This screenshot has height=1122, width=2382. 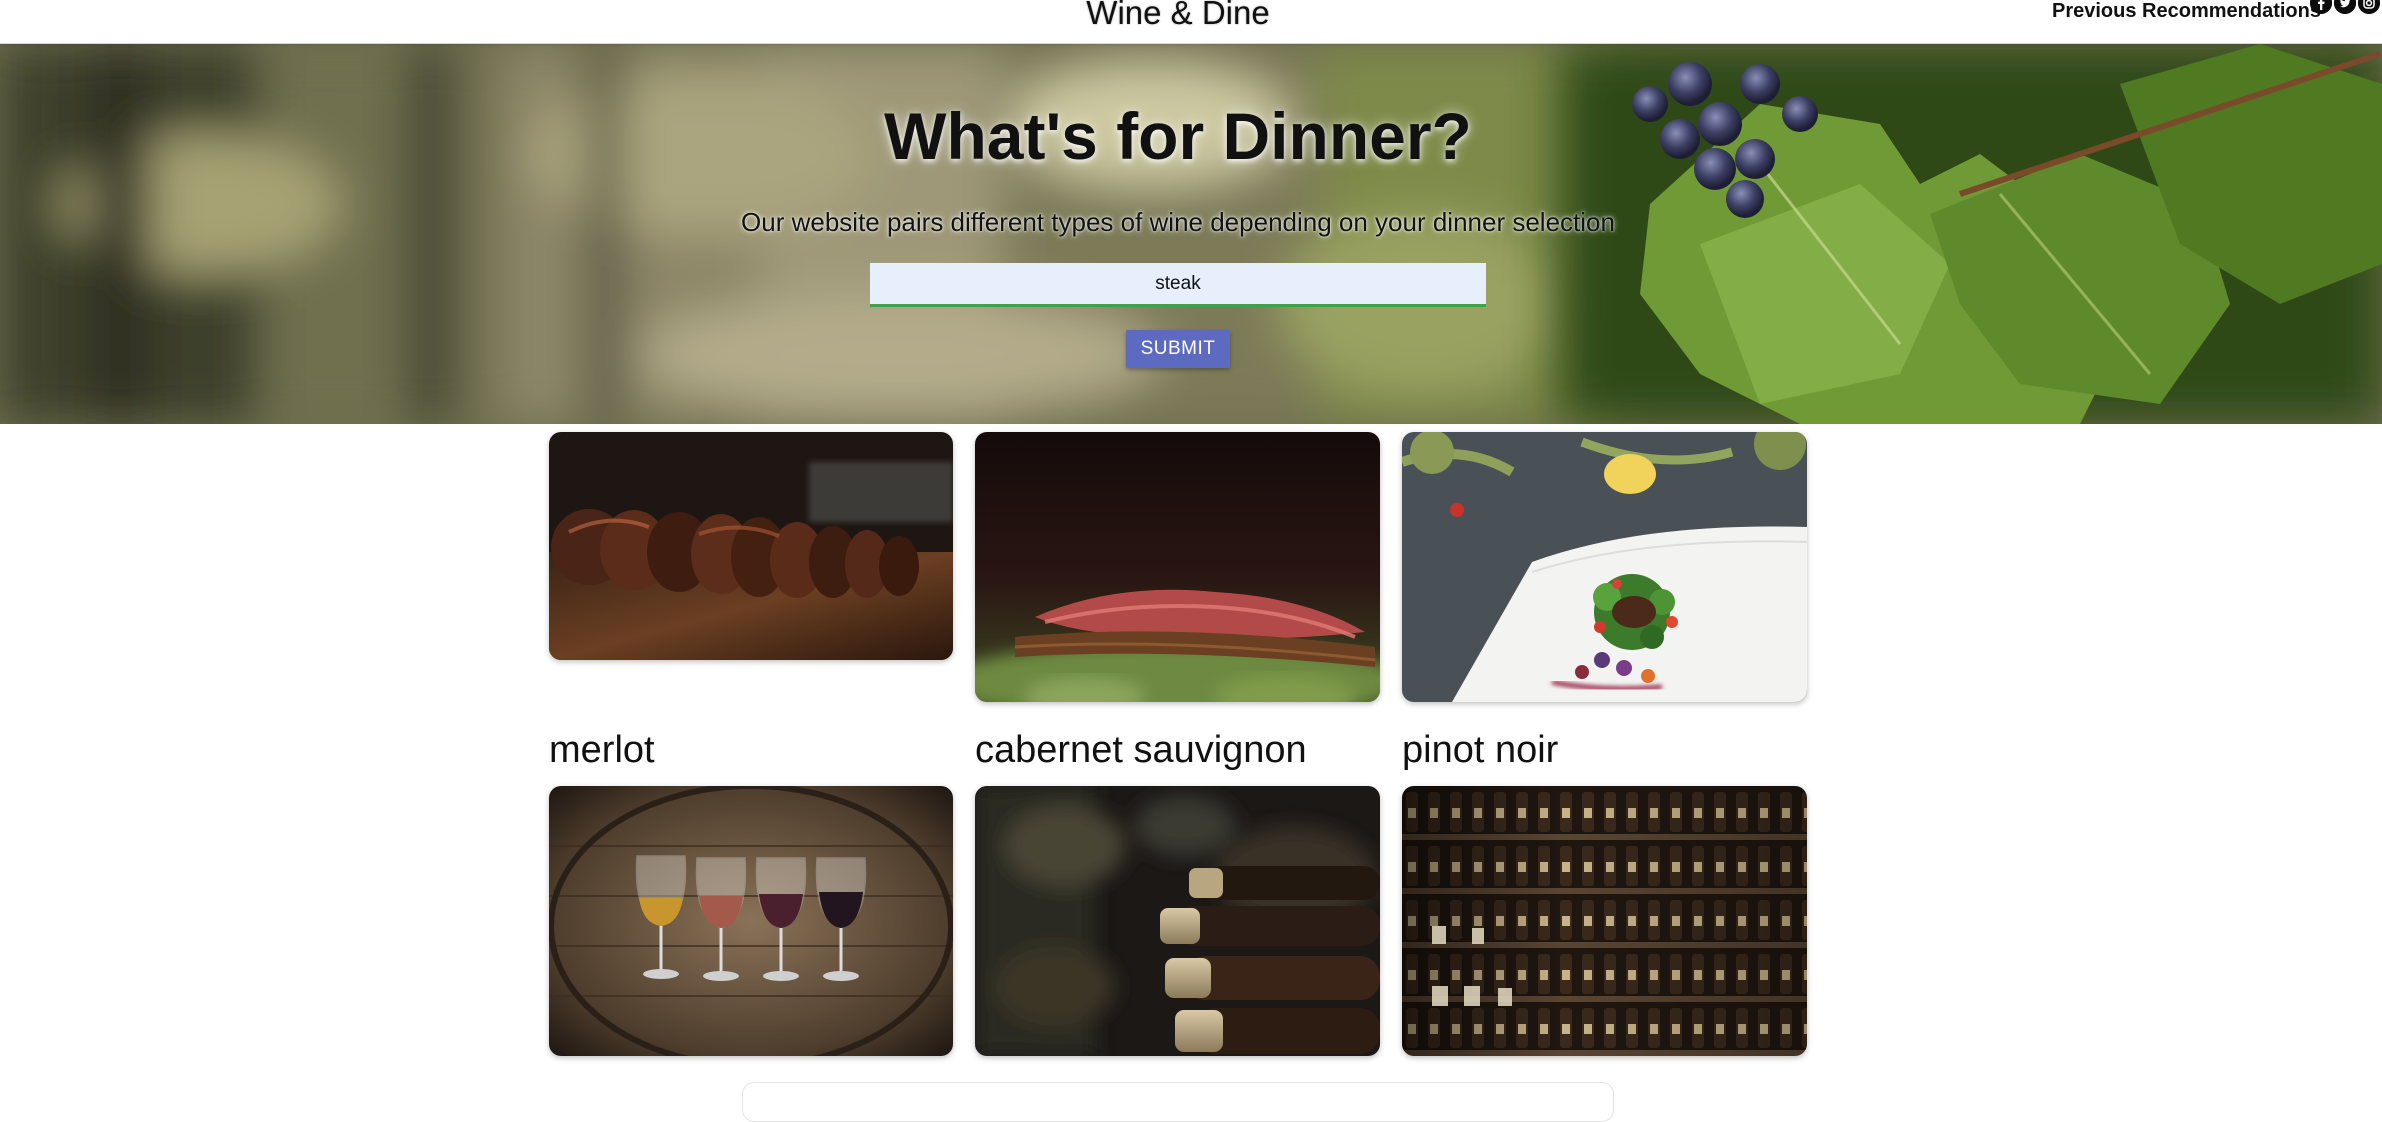 I want to click on twitter-icon, so click(x=2345, y=7).